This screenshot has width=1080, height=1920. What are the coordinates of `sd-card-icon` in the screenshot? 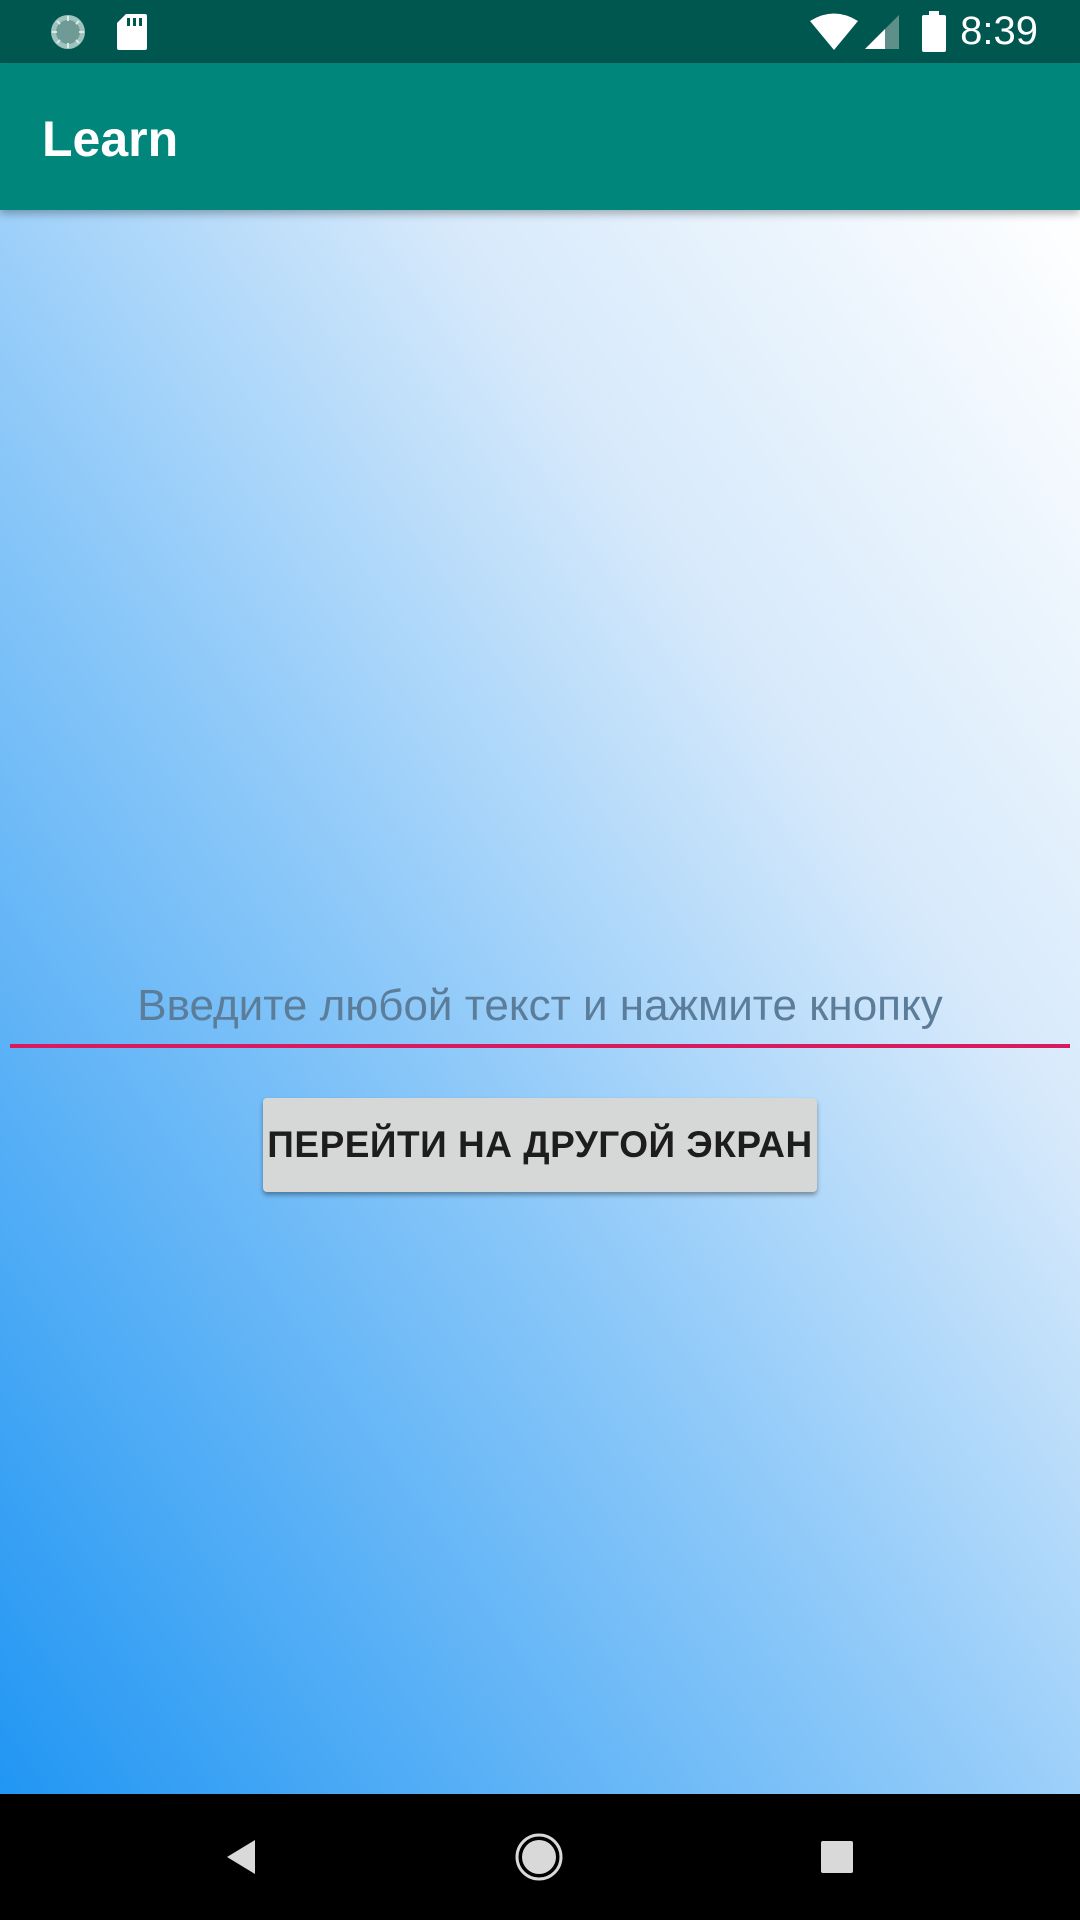 It's located at (132, 31).